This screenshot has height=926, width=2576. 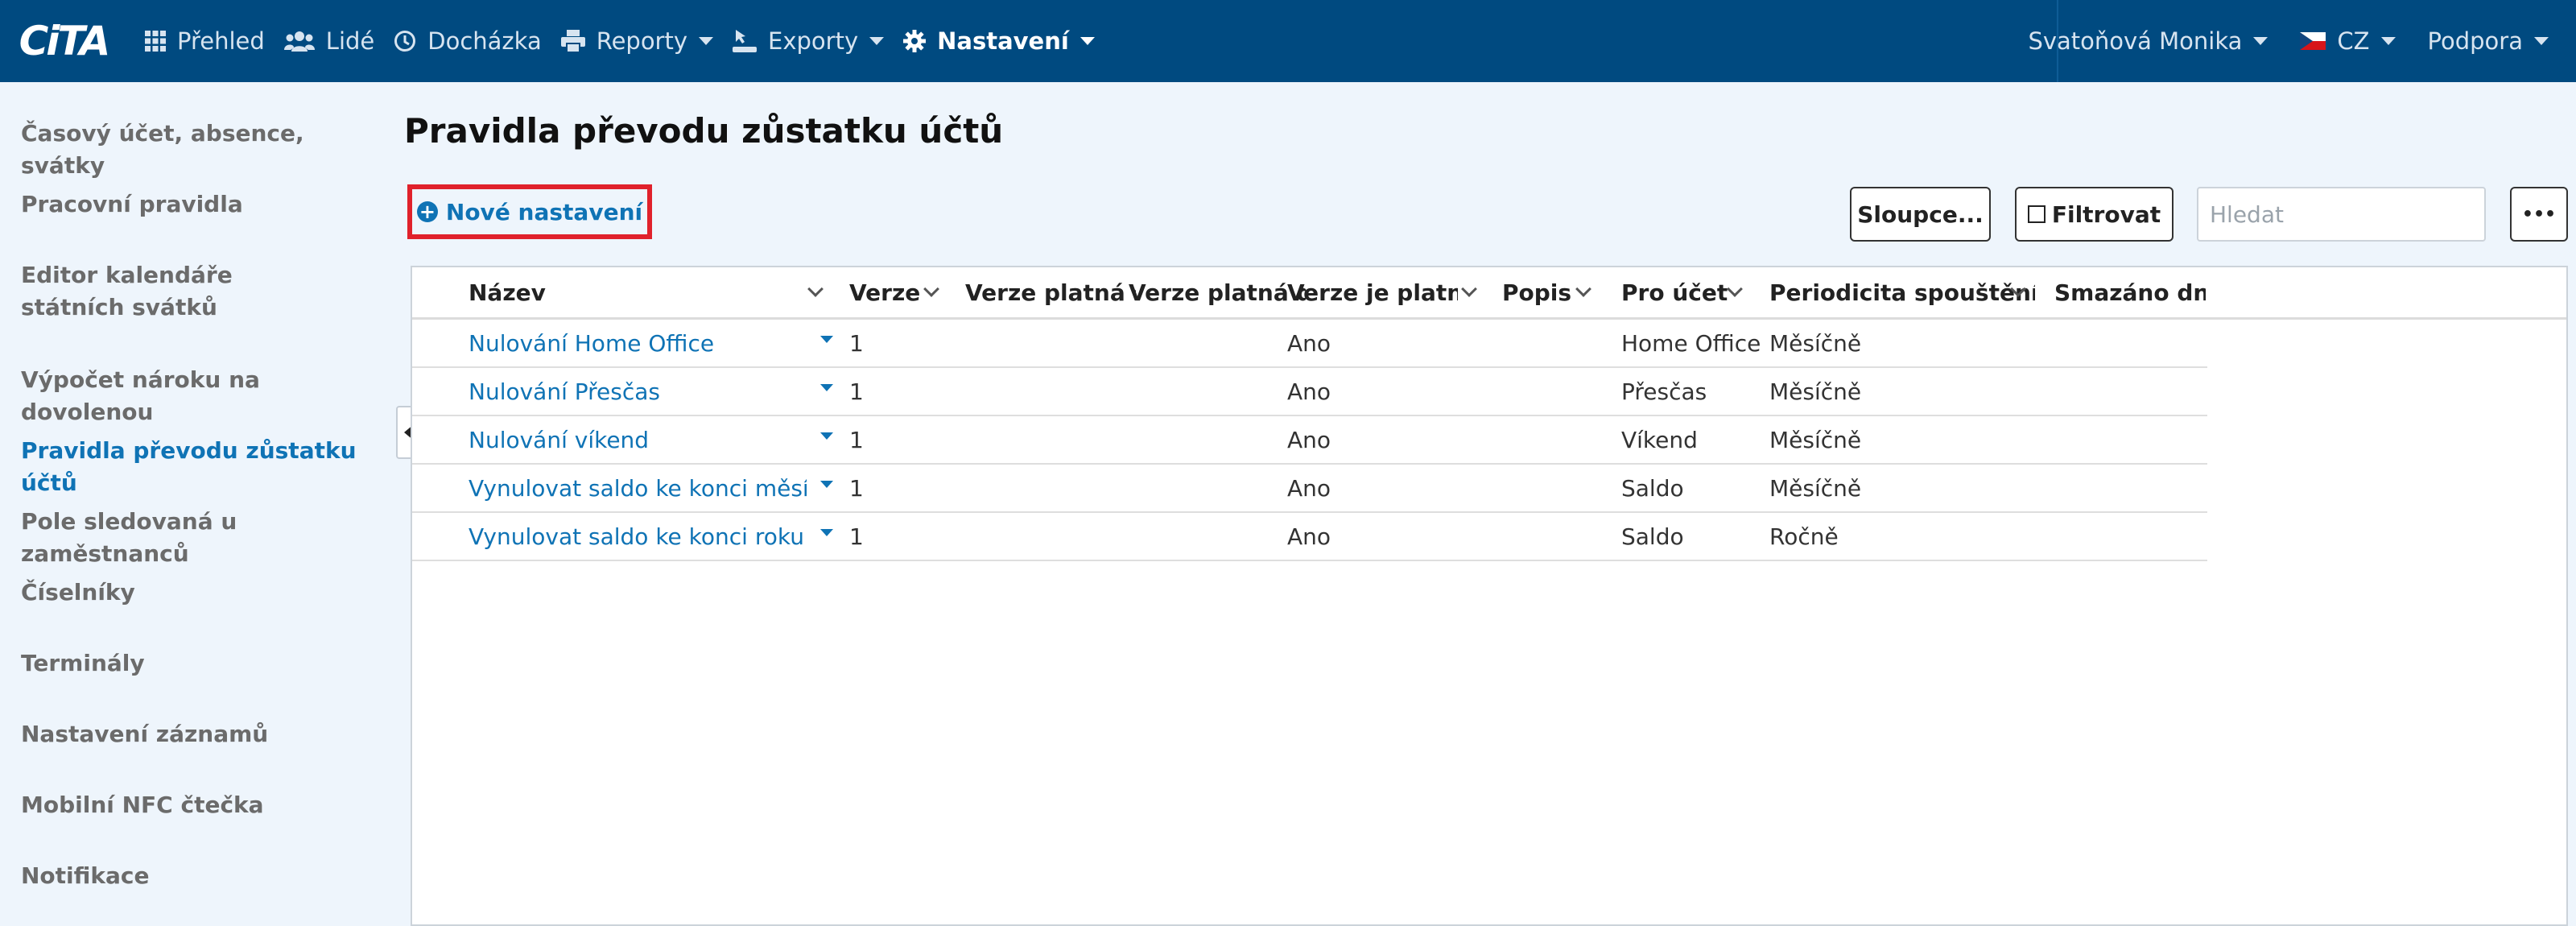 What do you see at coordinates (1003, 41) in the screenshot?
I see `nav-nastaveni-label: Nastavení` at bounding box center [1003, 41].